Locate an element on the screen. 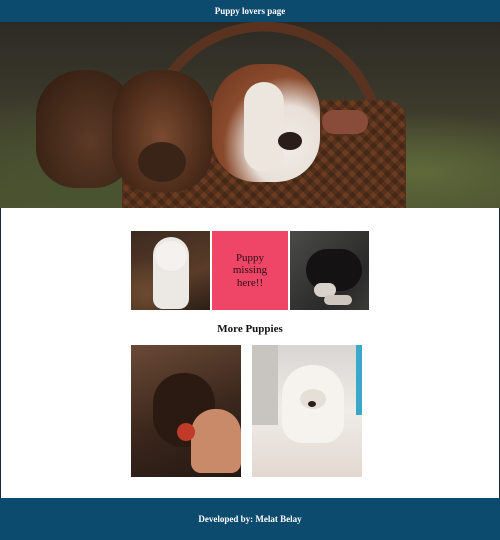 The width and height of the screenshot is (500, 540). site-footer: Developed by: Melat Belay is located at coordinates (250, 519).